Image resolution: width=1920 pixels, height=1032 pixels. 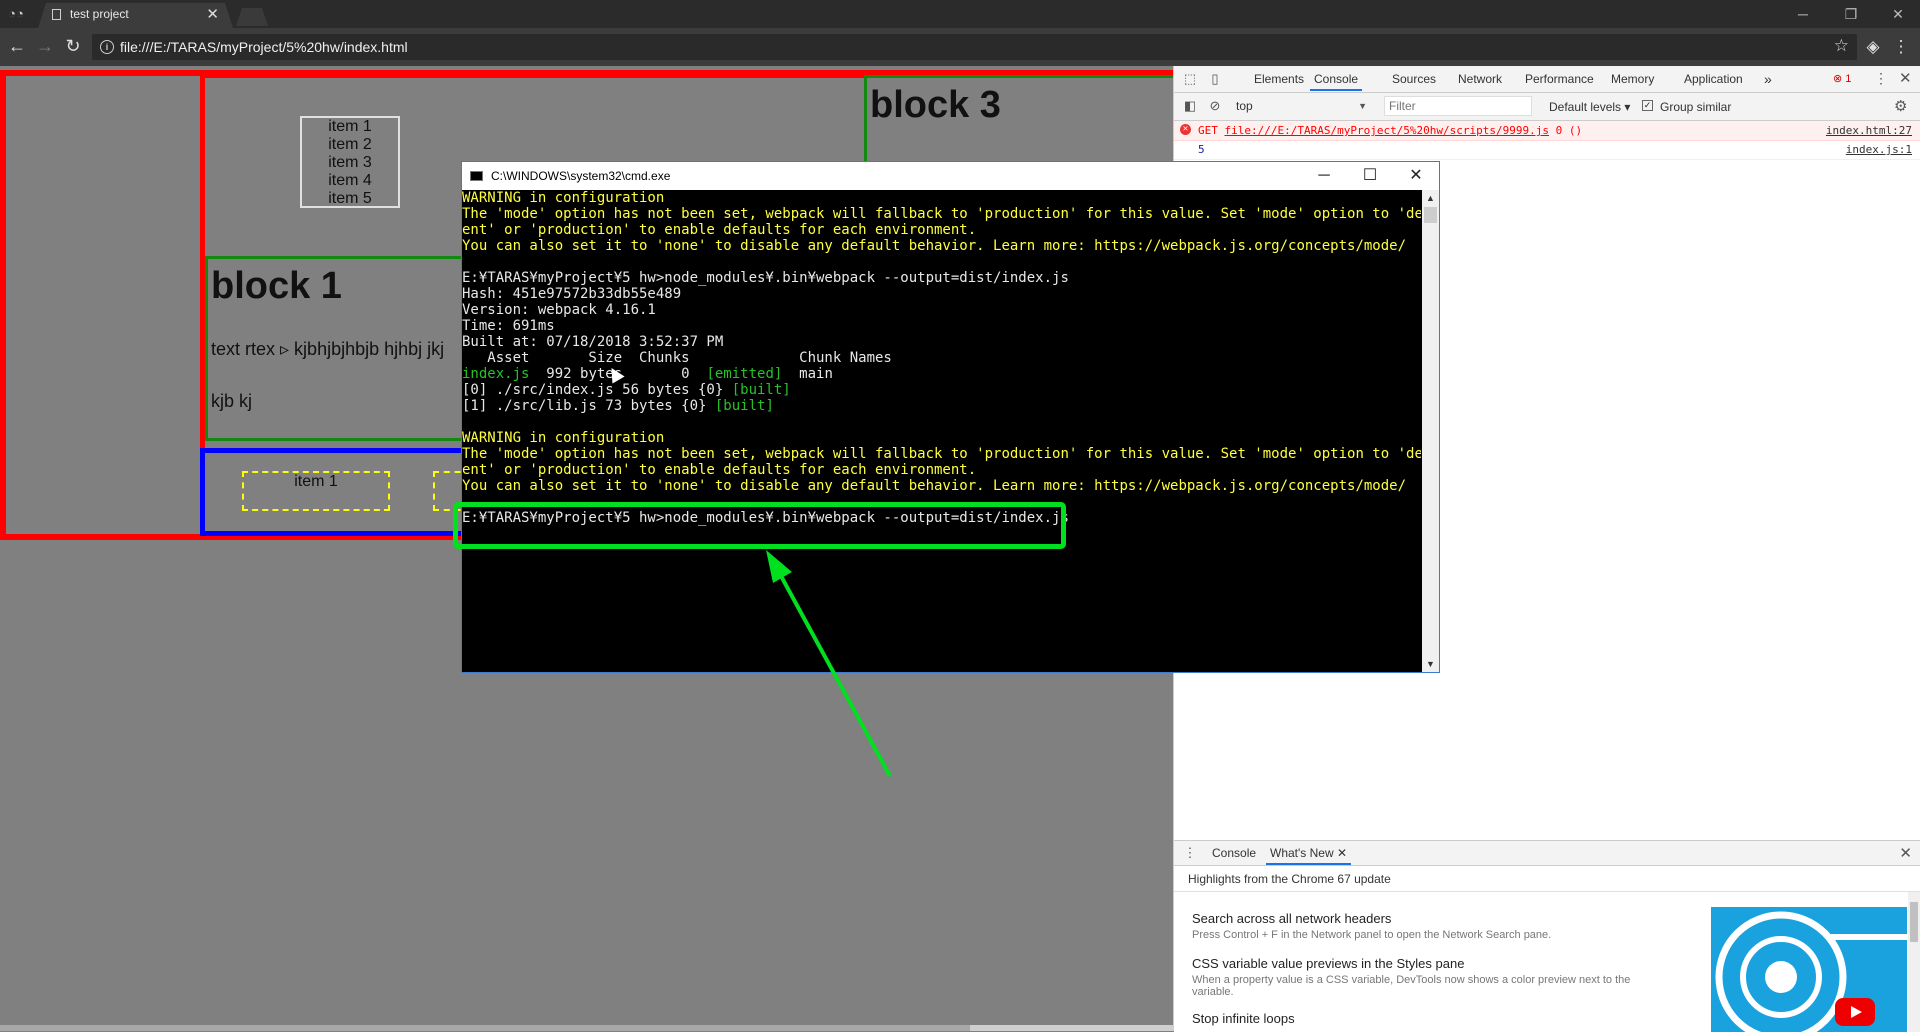 I want to click on list-item: item 3, so click(x=350, y=162).